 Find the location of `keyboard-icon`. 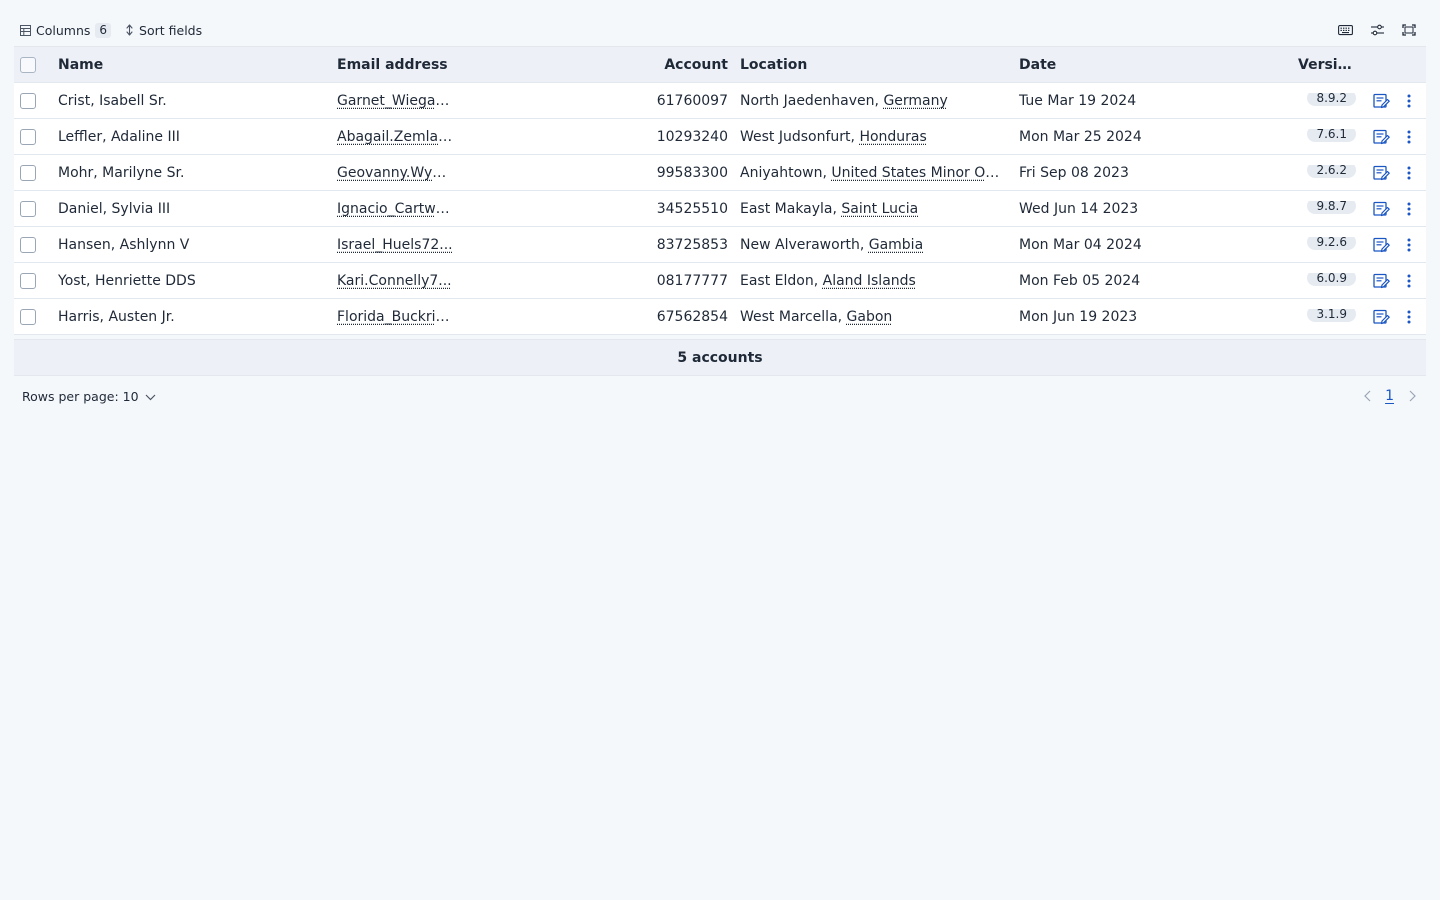

keyboard-icon is located at coordinates (1345, 30).